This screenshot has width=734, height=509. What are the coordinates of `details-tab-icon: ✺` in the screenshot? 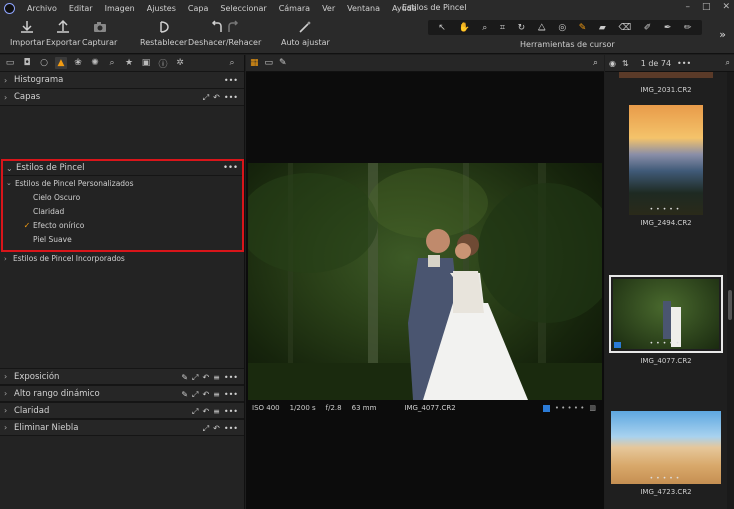 It's located at (95, 63).